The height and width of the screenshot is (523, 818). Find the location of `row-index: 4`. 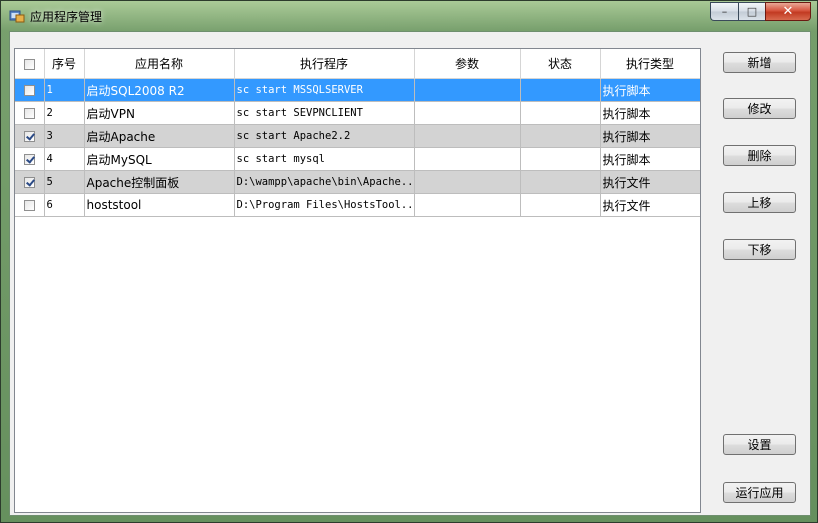

row-index: 4 is located at coordinates (64, 159).